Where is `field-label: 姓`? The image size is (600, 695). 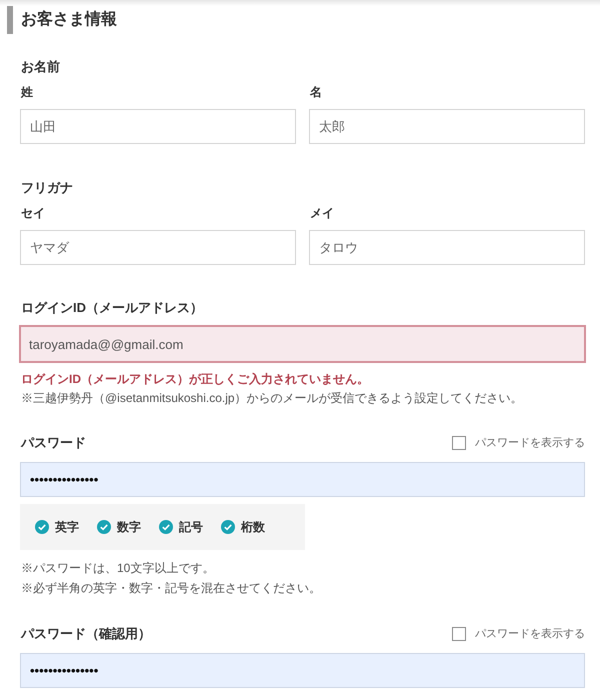
field-label: 姓 is located at coordinates (26, 92).